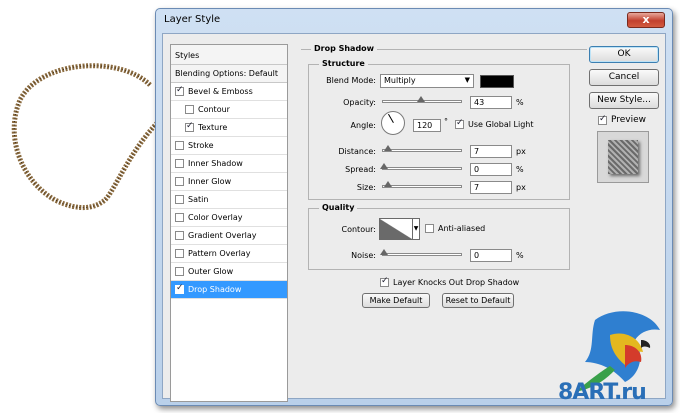  I want to click on contour-picker, so click(396, 229).